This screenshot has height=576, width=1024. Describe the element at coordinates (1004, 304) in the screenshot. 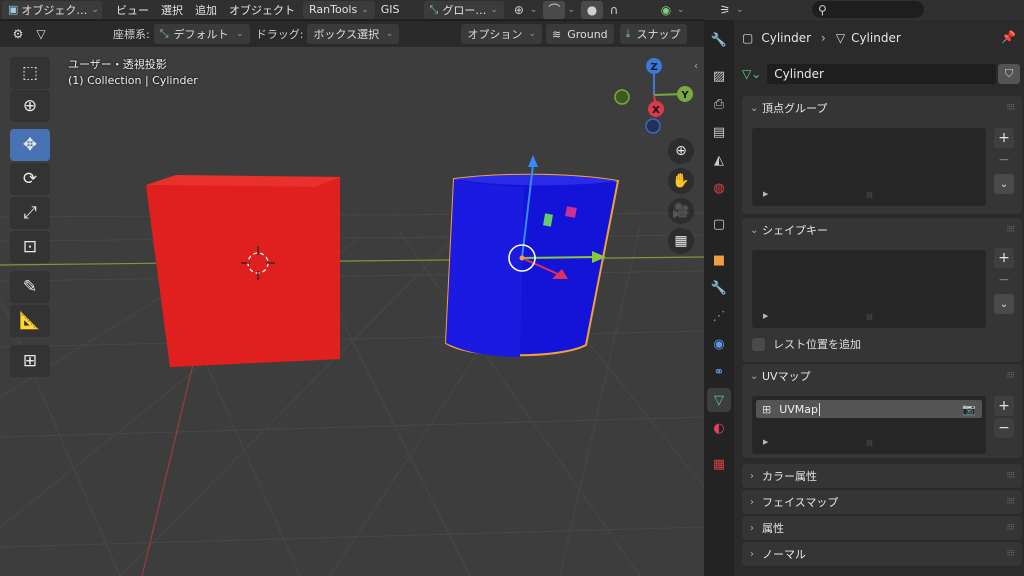

I see `shape-key-menu-button: ⌄` at that location.